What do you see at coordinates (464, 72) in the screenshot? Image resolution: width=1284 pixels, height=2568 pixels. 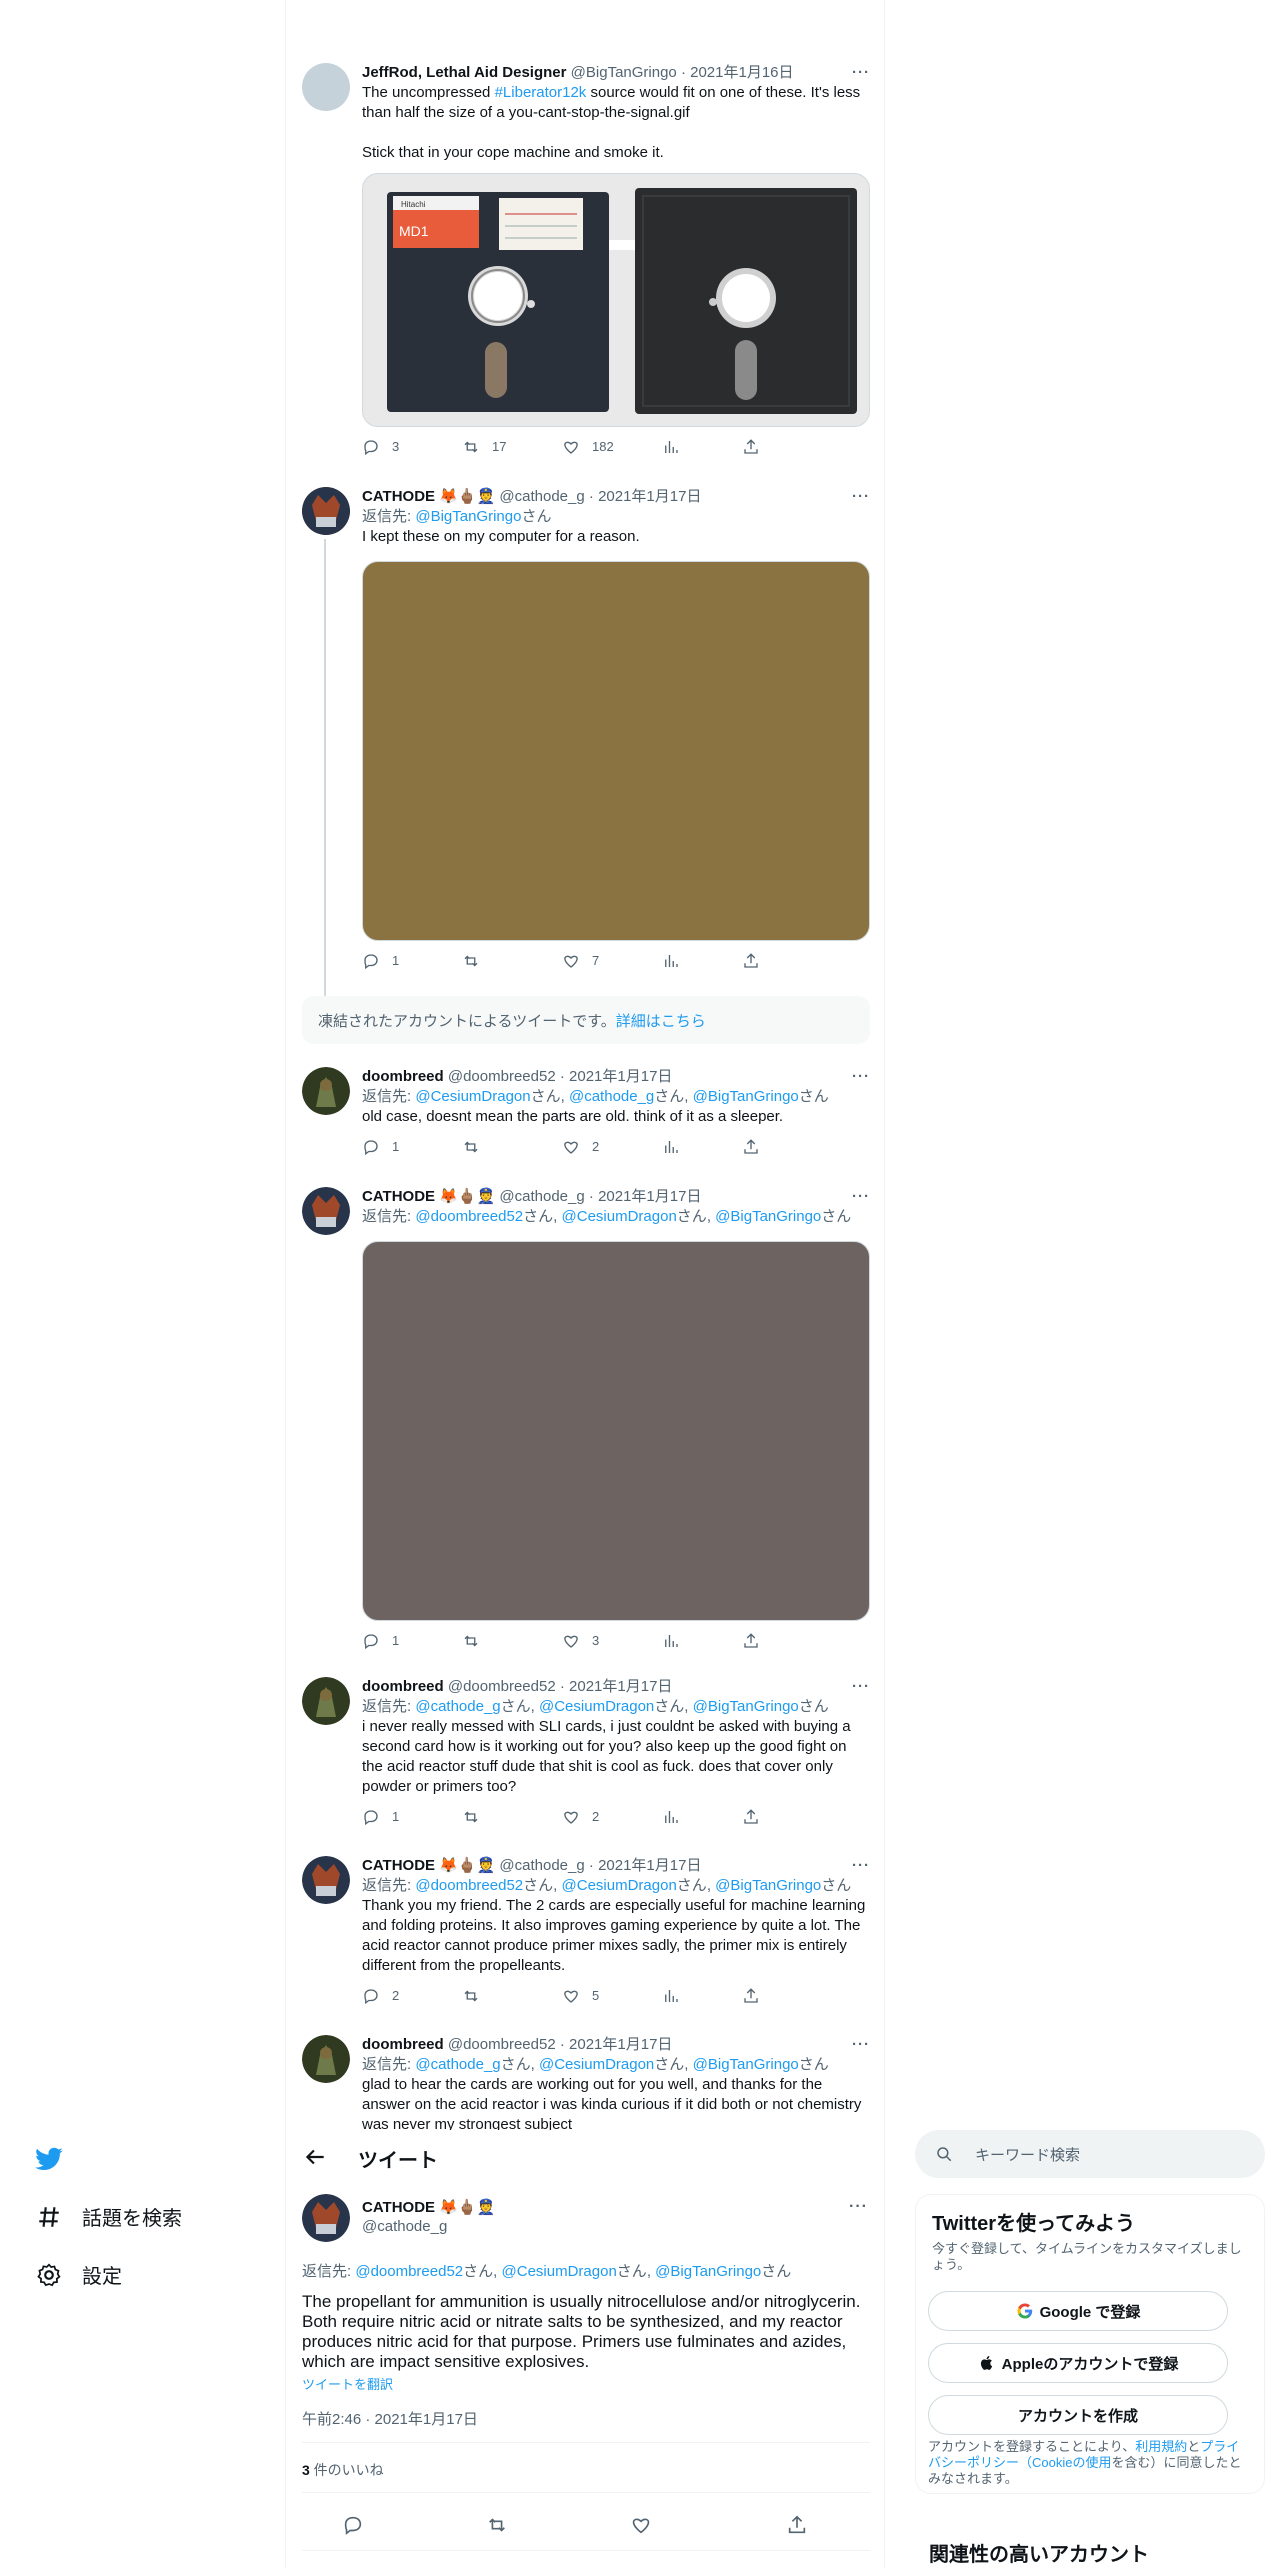 I see `author-name: JeffRod, Lethal Aid Designer` at bounding box center [464, 72].